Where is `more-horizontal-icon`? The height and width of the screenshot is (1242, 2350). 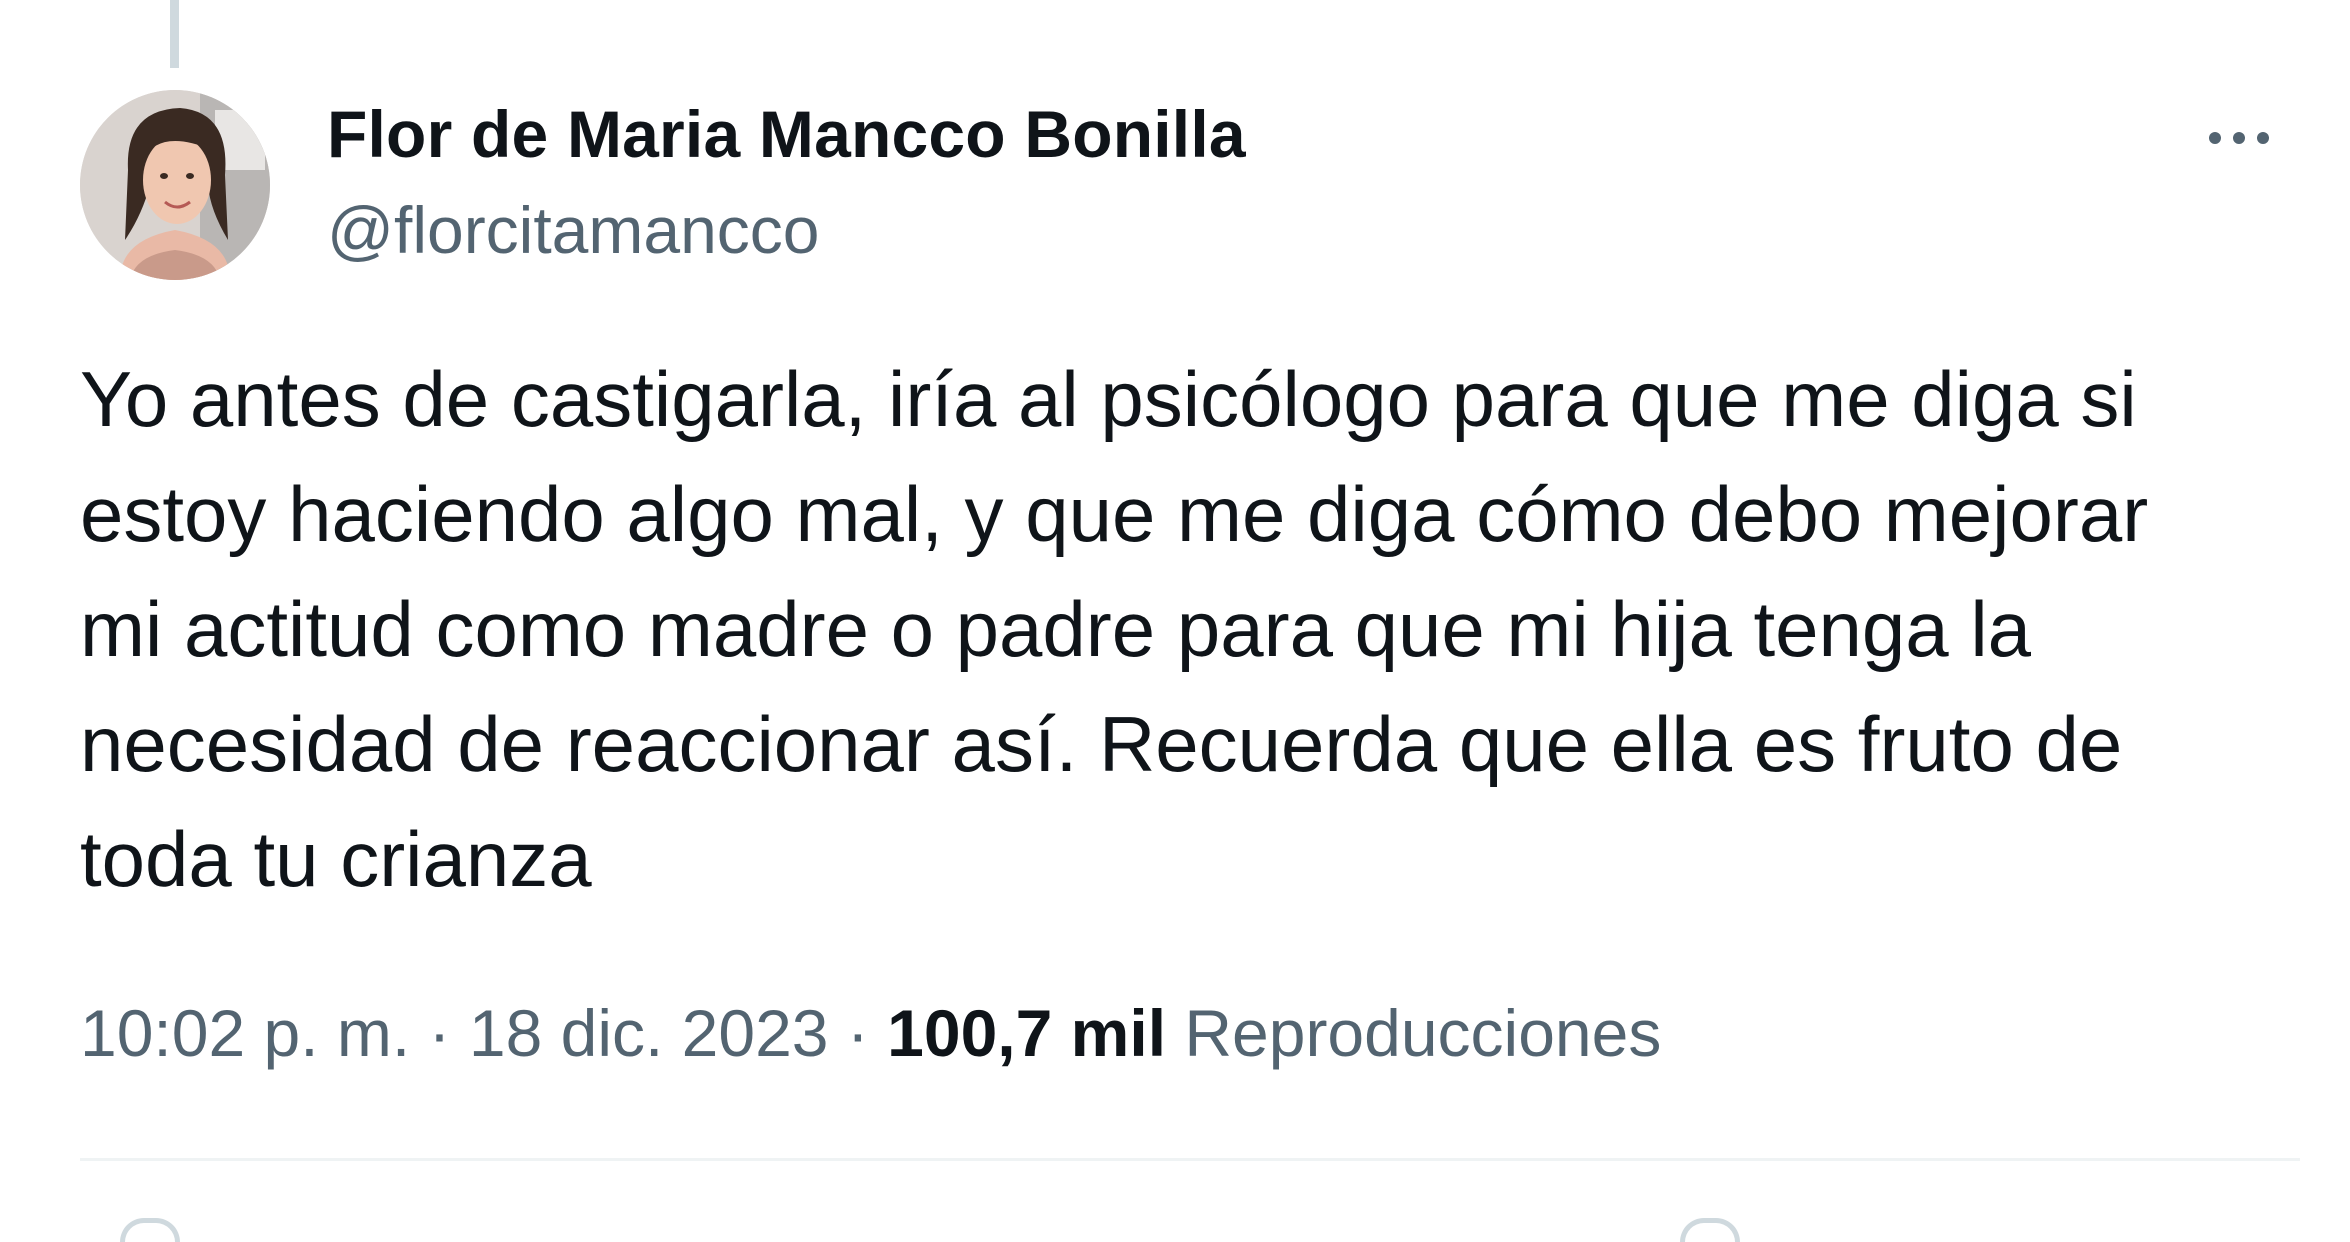
more-horizontal-icon is located at coordinates (2239, 138).